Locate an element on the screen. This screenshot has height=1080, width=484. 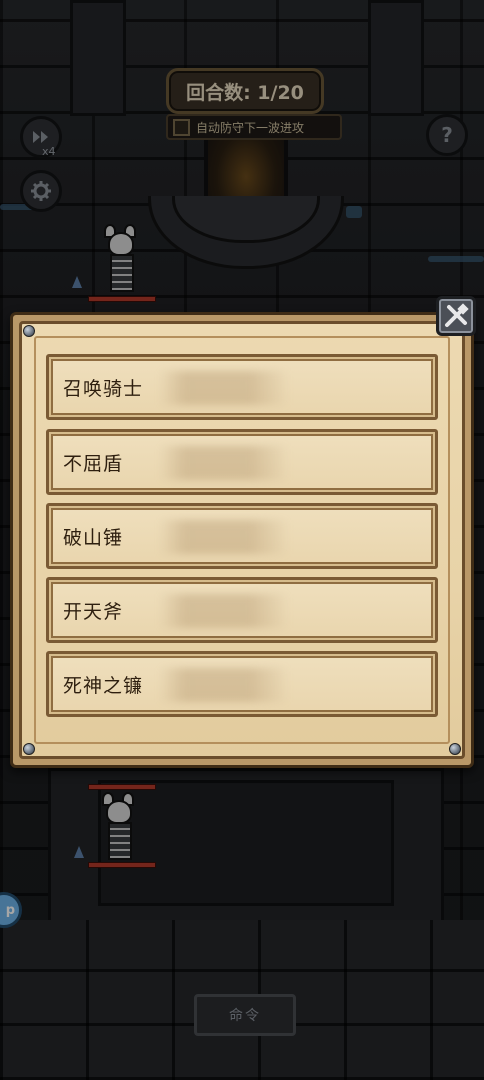
skill-option-summon-knight: 召唤骑士 is located at coordinates (242, 387).